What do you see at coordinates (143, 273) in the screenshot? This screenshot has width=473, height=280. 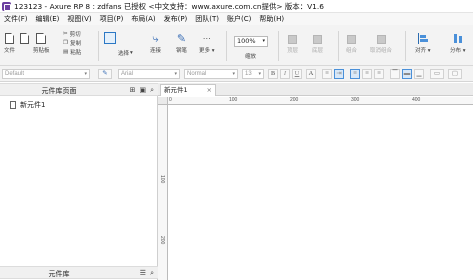 I see `library-menu-icon: ☰` at bounding box center [143, 273].